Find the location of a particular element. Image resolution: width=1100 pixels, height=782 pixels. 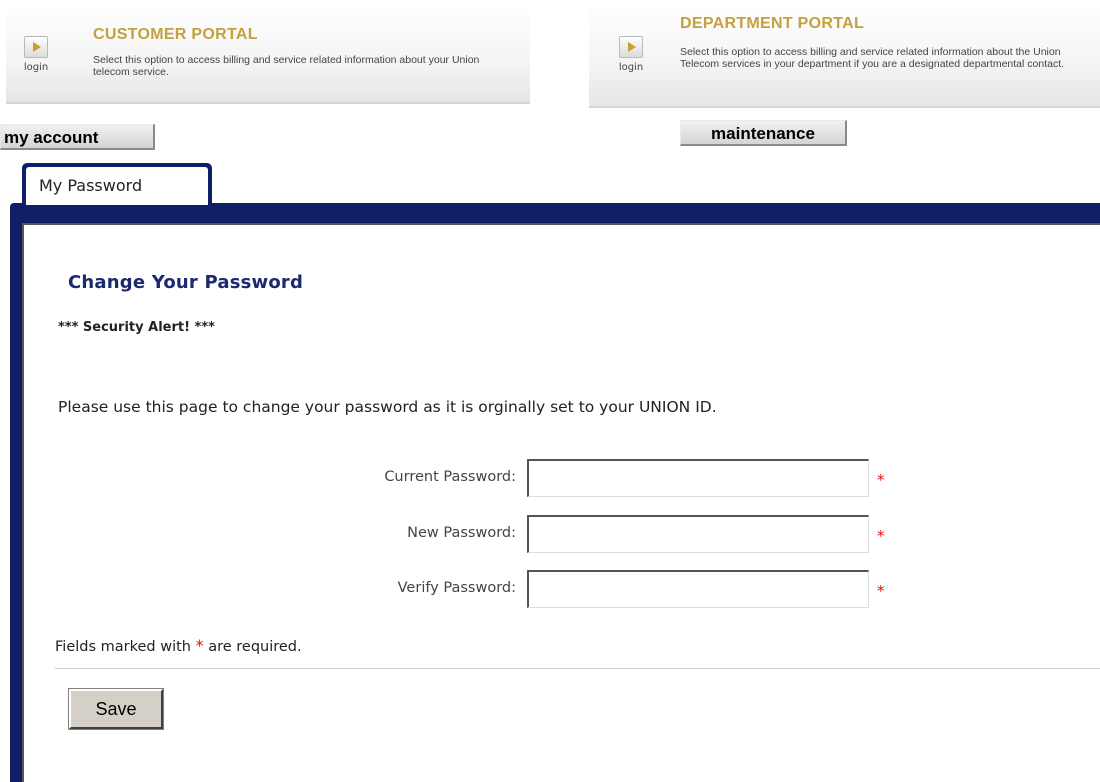

required-fields-note: Fields marked with * are required. is located at coordinates (178, 645).